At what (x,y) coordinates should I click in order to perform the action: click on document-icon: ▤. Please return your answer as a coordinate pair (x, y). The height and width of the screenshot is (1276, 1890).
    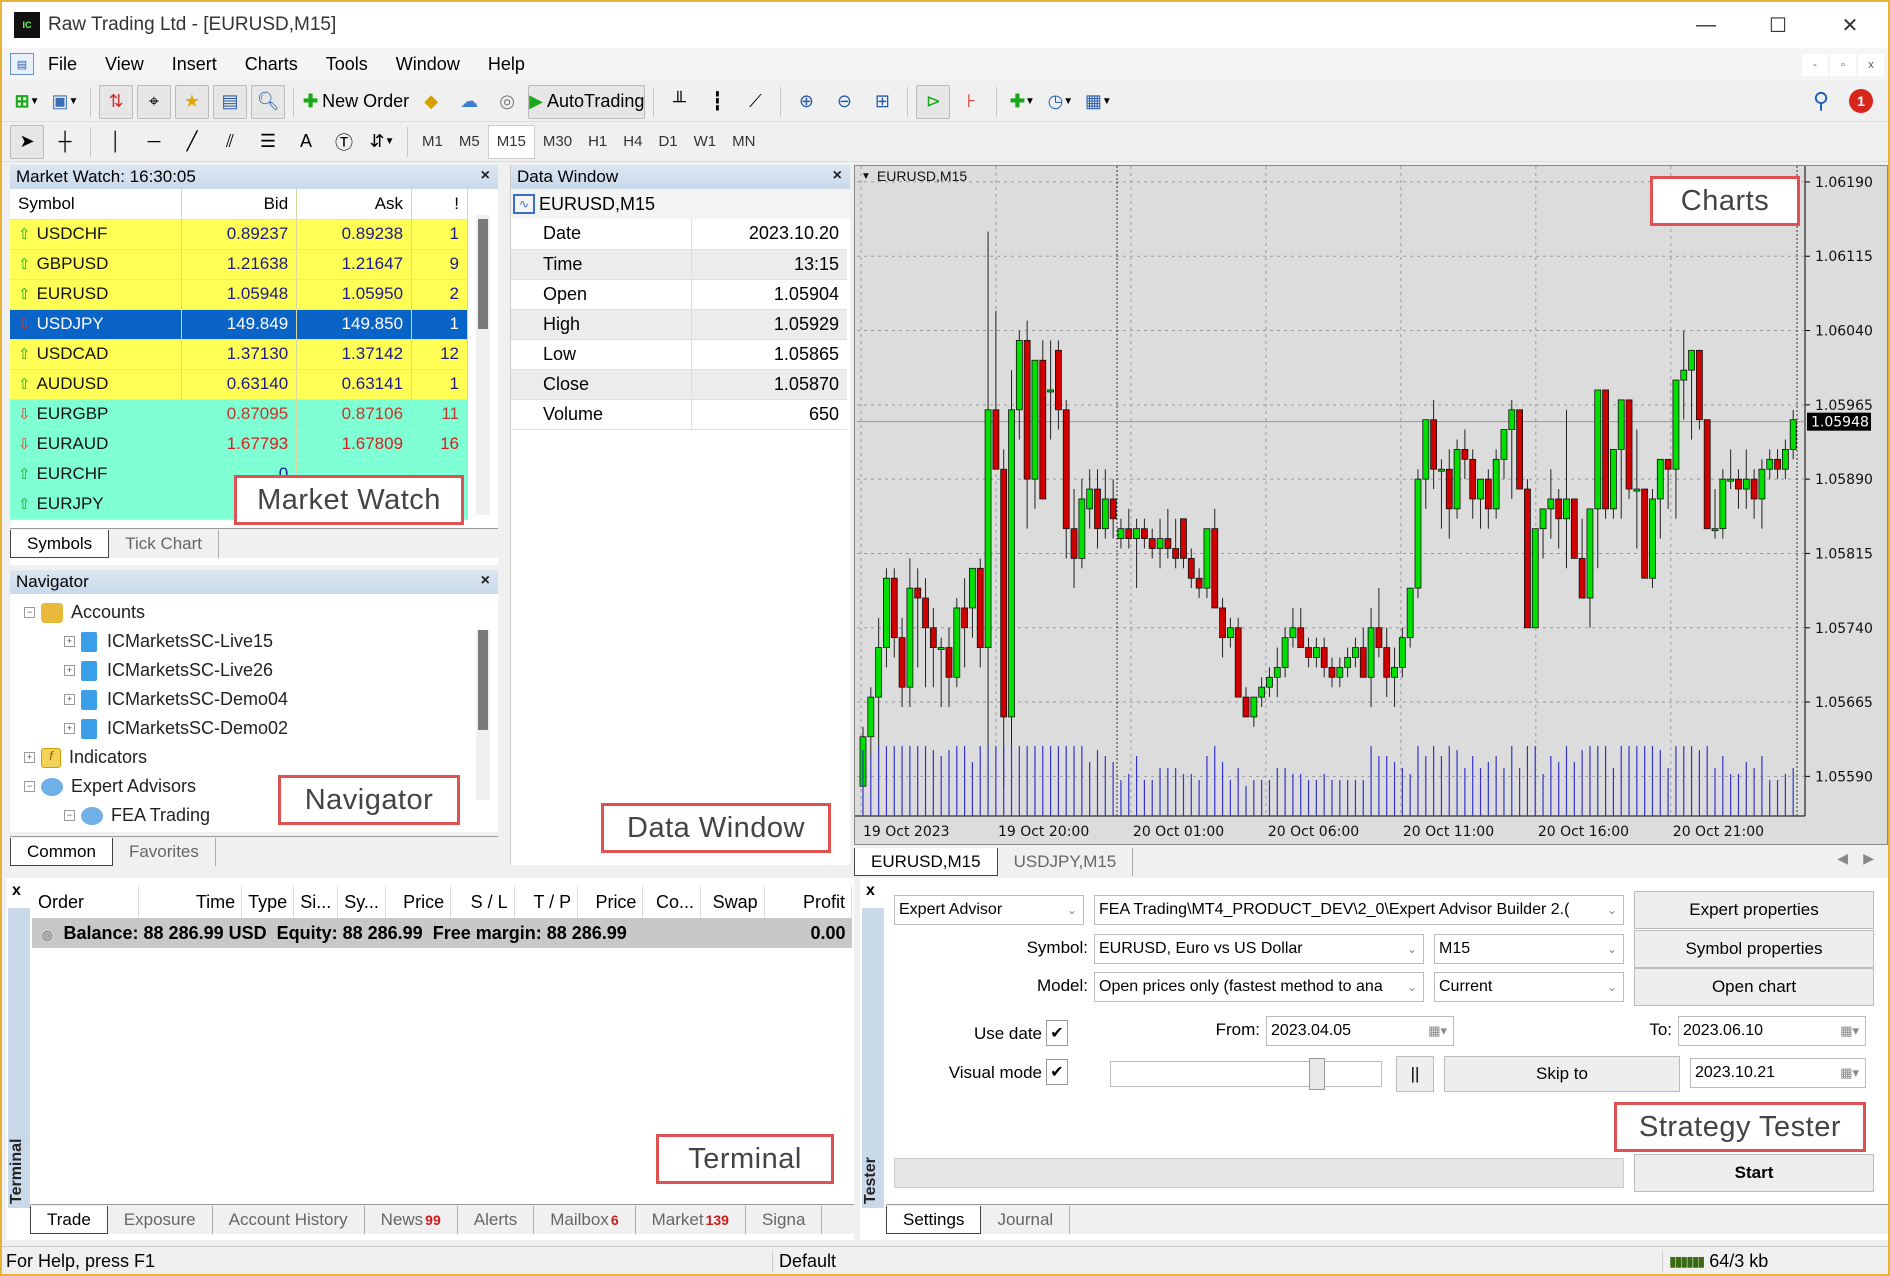
    Looking at the image, I should click on (22, 64).